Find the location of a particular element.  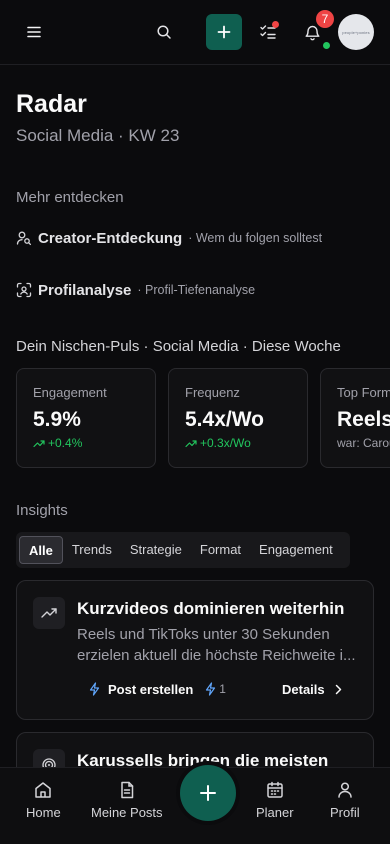

create-button is located at coordinates (224, 32).